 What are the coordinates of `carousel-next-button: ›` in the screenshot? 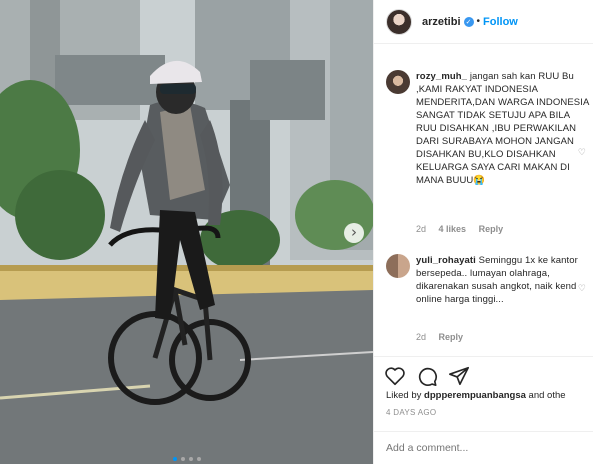 It's located at (354, 233).